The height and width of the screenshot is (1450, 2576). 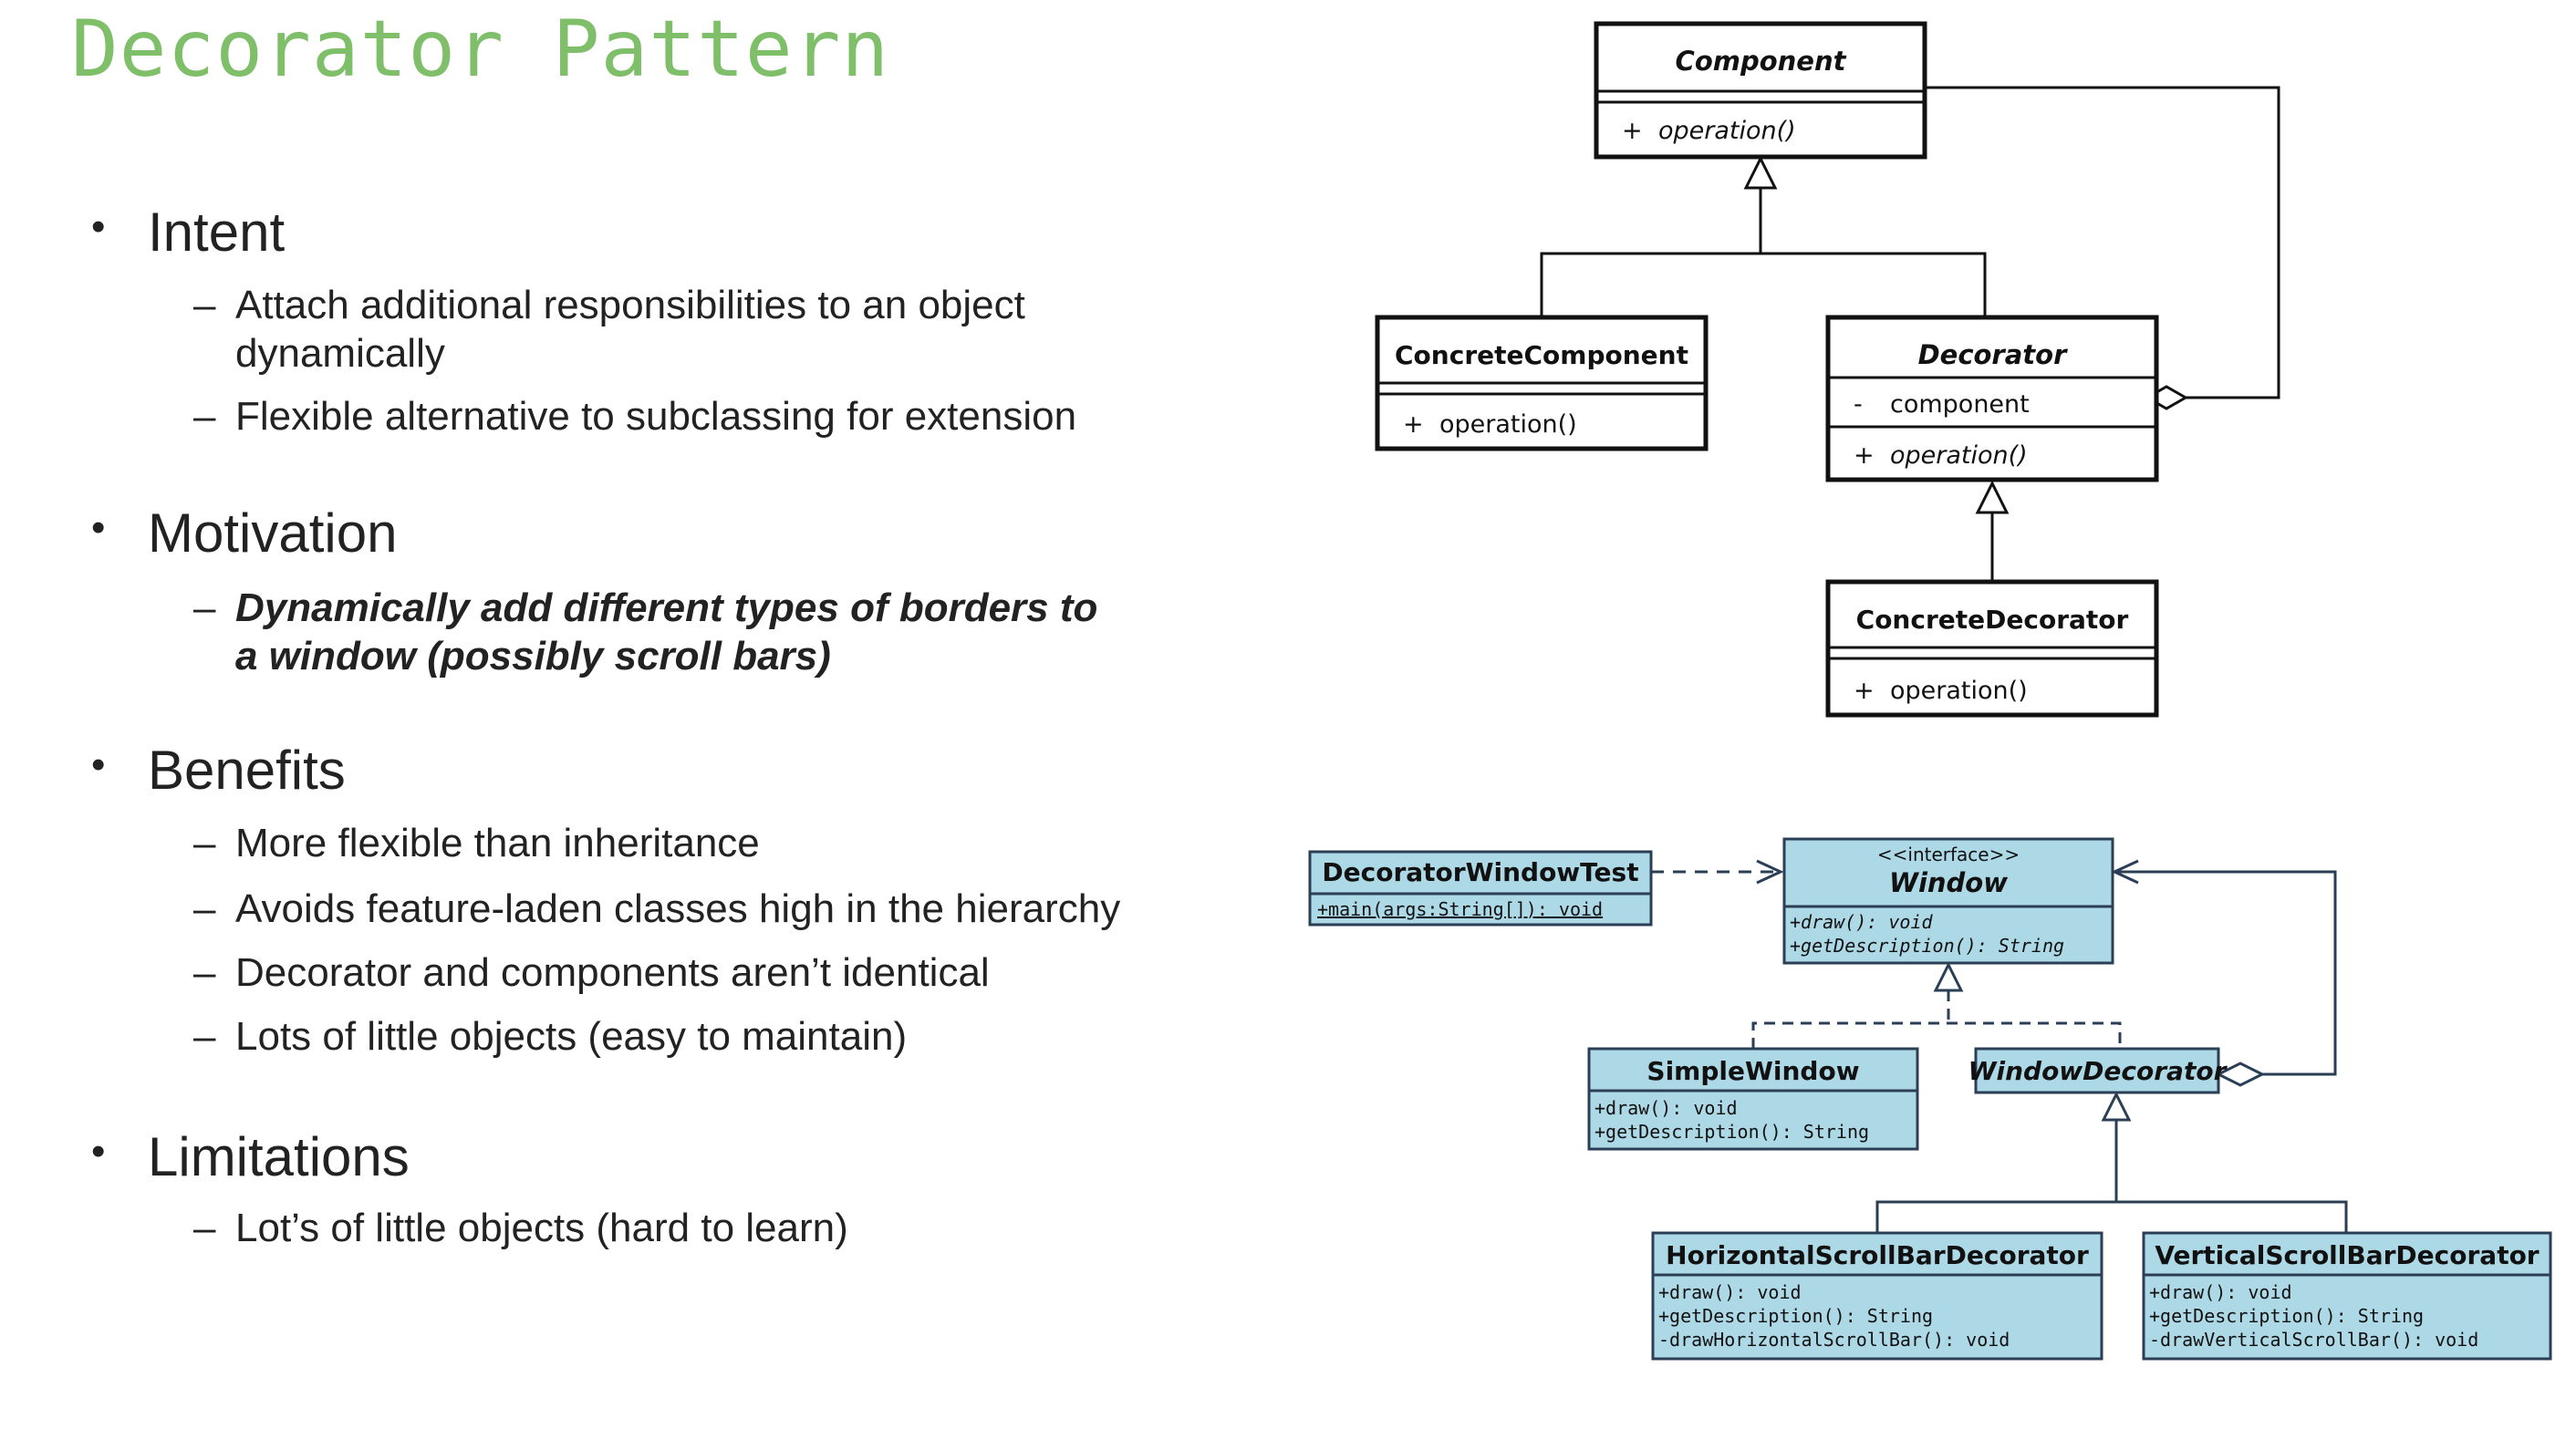 What do you see at coordinates (1761, 90) in the screenshot?
I see `class-component: Component + operation()` at bounding box center [1761, 90].